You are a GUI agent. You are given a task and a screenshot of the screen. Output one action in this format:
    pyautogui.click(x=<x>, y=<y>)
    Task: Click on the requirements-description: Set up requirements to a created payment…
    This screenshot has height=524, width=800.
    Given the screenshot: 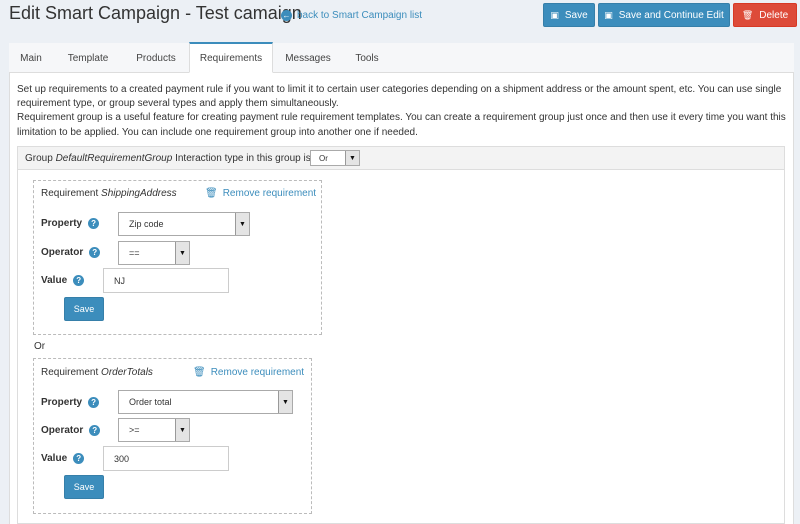 What is the action you would take?
    pyautogui.click(x=402, y=111)
    